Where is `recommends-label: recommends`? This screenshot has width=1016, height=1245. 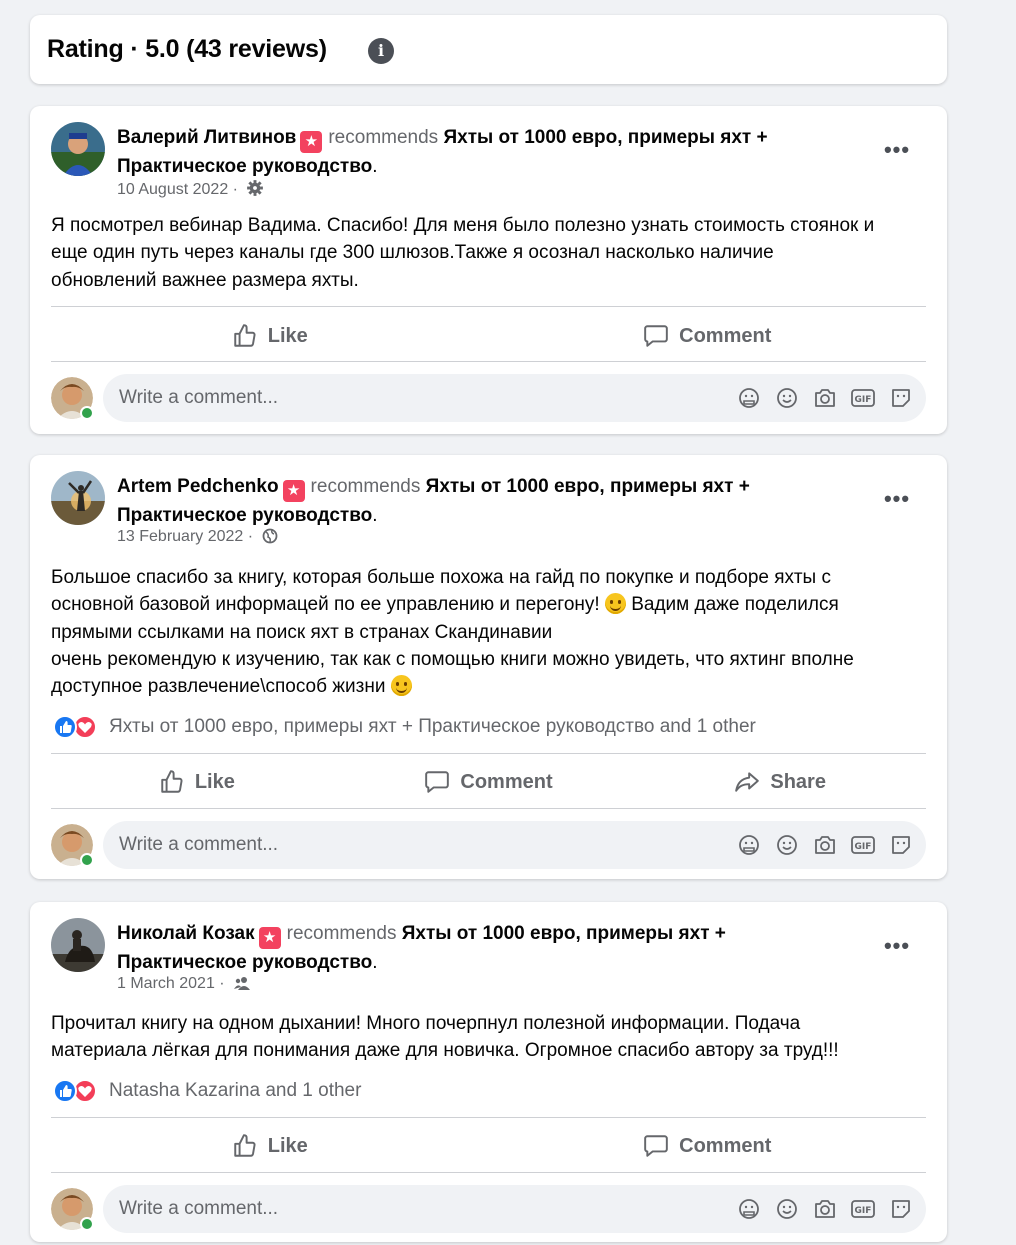 recommends-label: recommends is located at coordinates (383, 137).